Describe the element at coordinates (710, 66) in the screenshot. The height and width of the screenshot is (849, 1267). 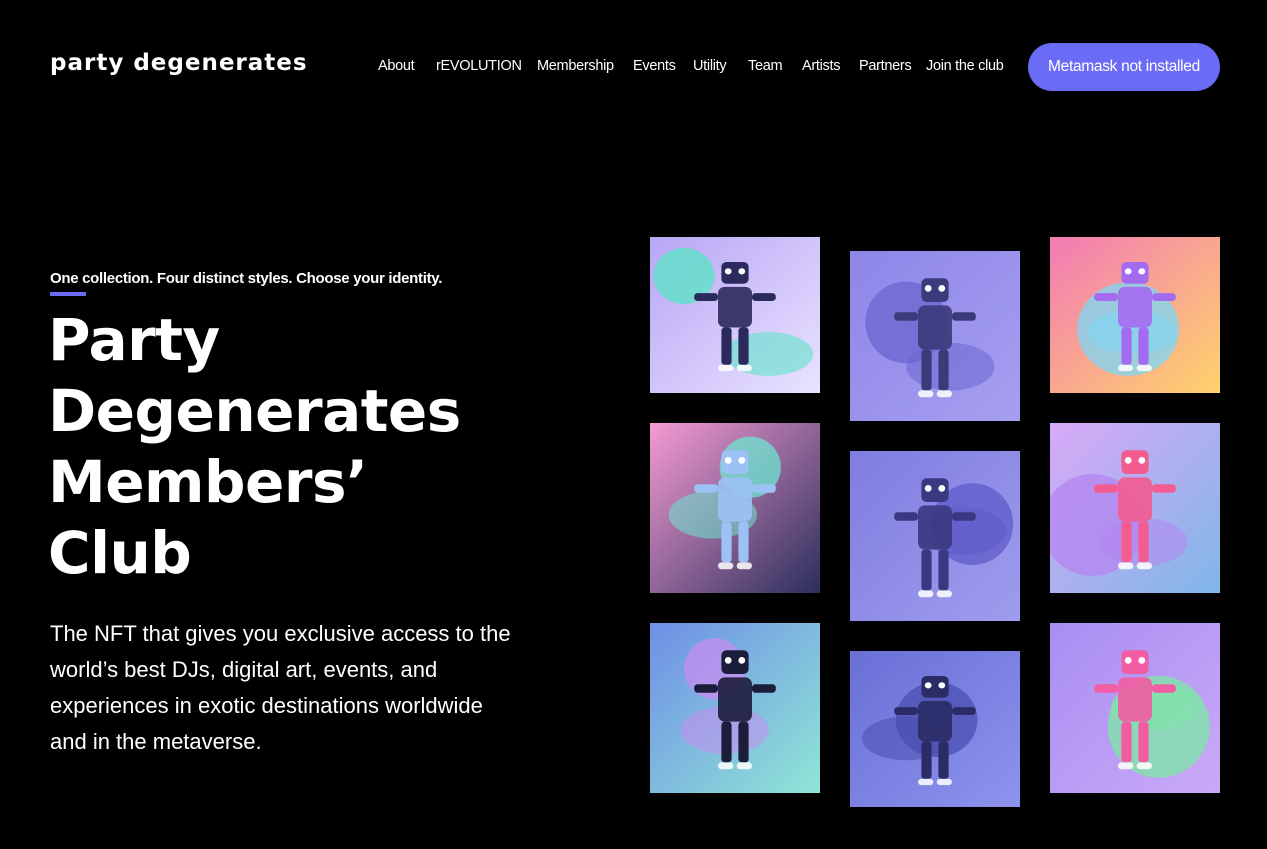
I see `nav-utility: Utility` at that location.